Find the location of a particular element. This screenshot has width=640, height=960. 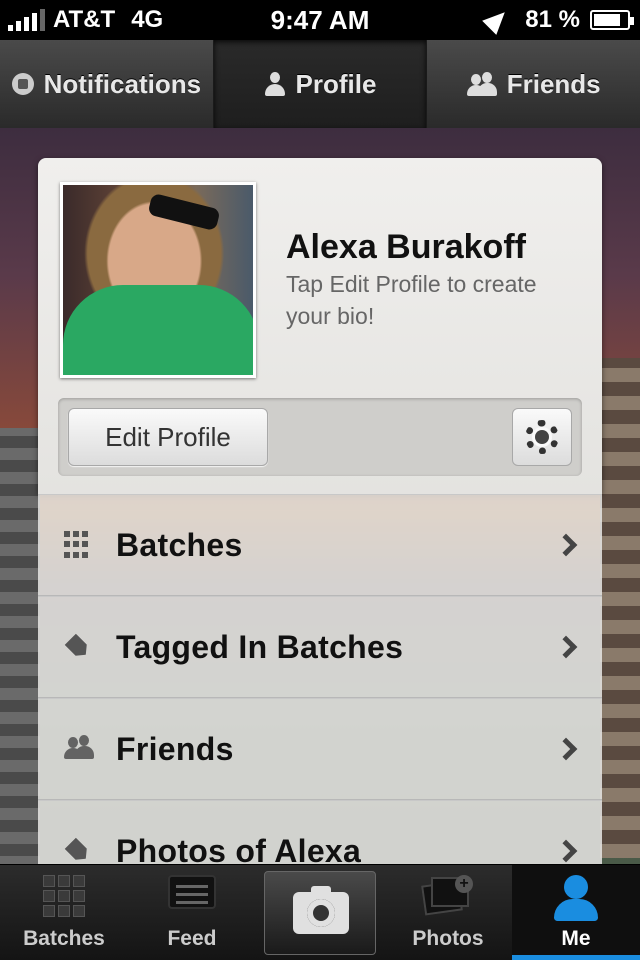

settings-button is located at coordinates (542, 437).